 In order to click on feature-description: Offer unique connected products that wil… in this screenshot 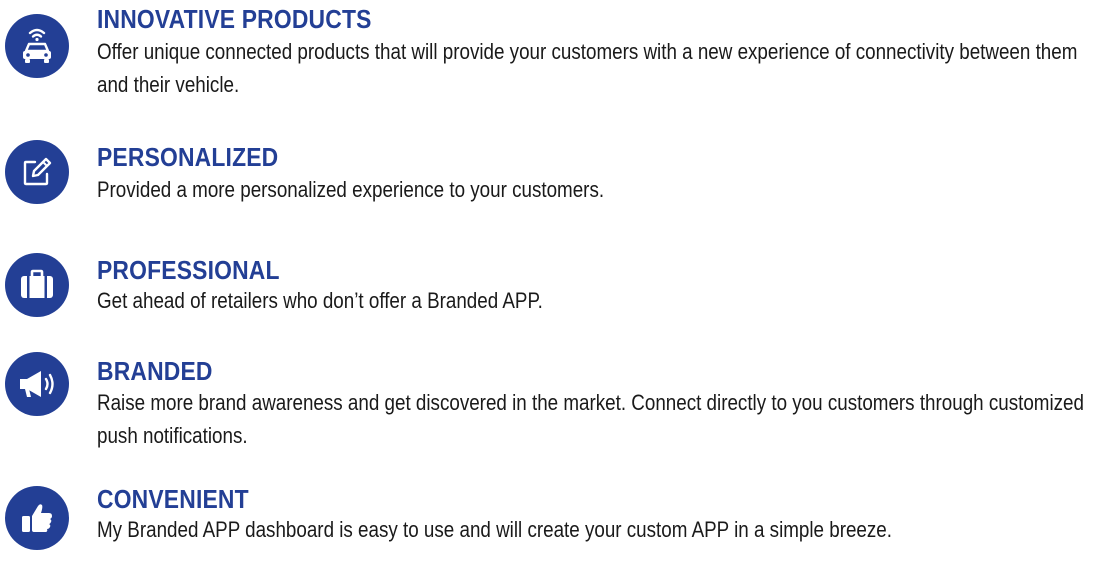, I will do `click(587, 68)`.